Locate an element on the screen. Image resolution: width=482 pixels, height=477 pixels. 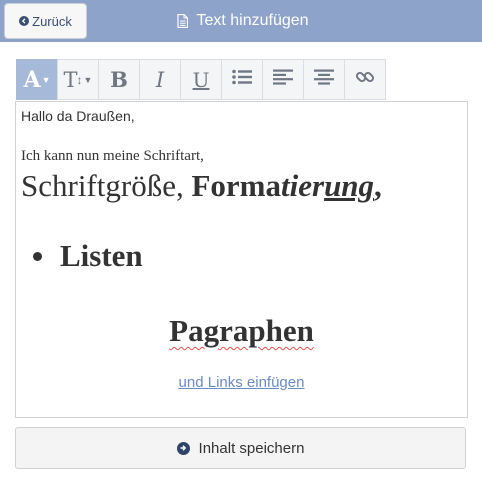
list-item: Listen is located at coordinates (88, 256).